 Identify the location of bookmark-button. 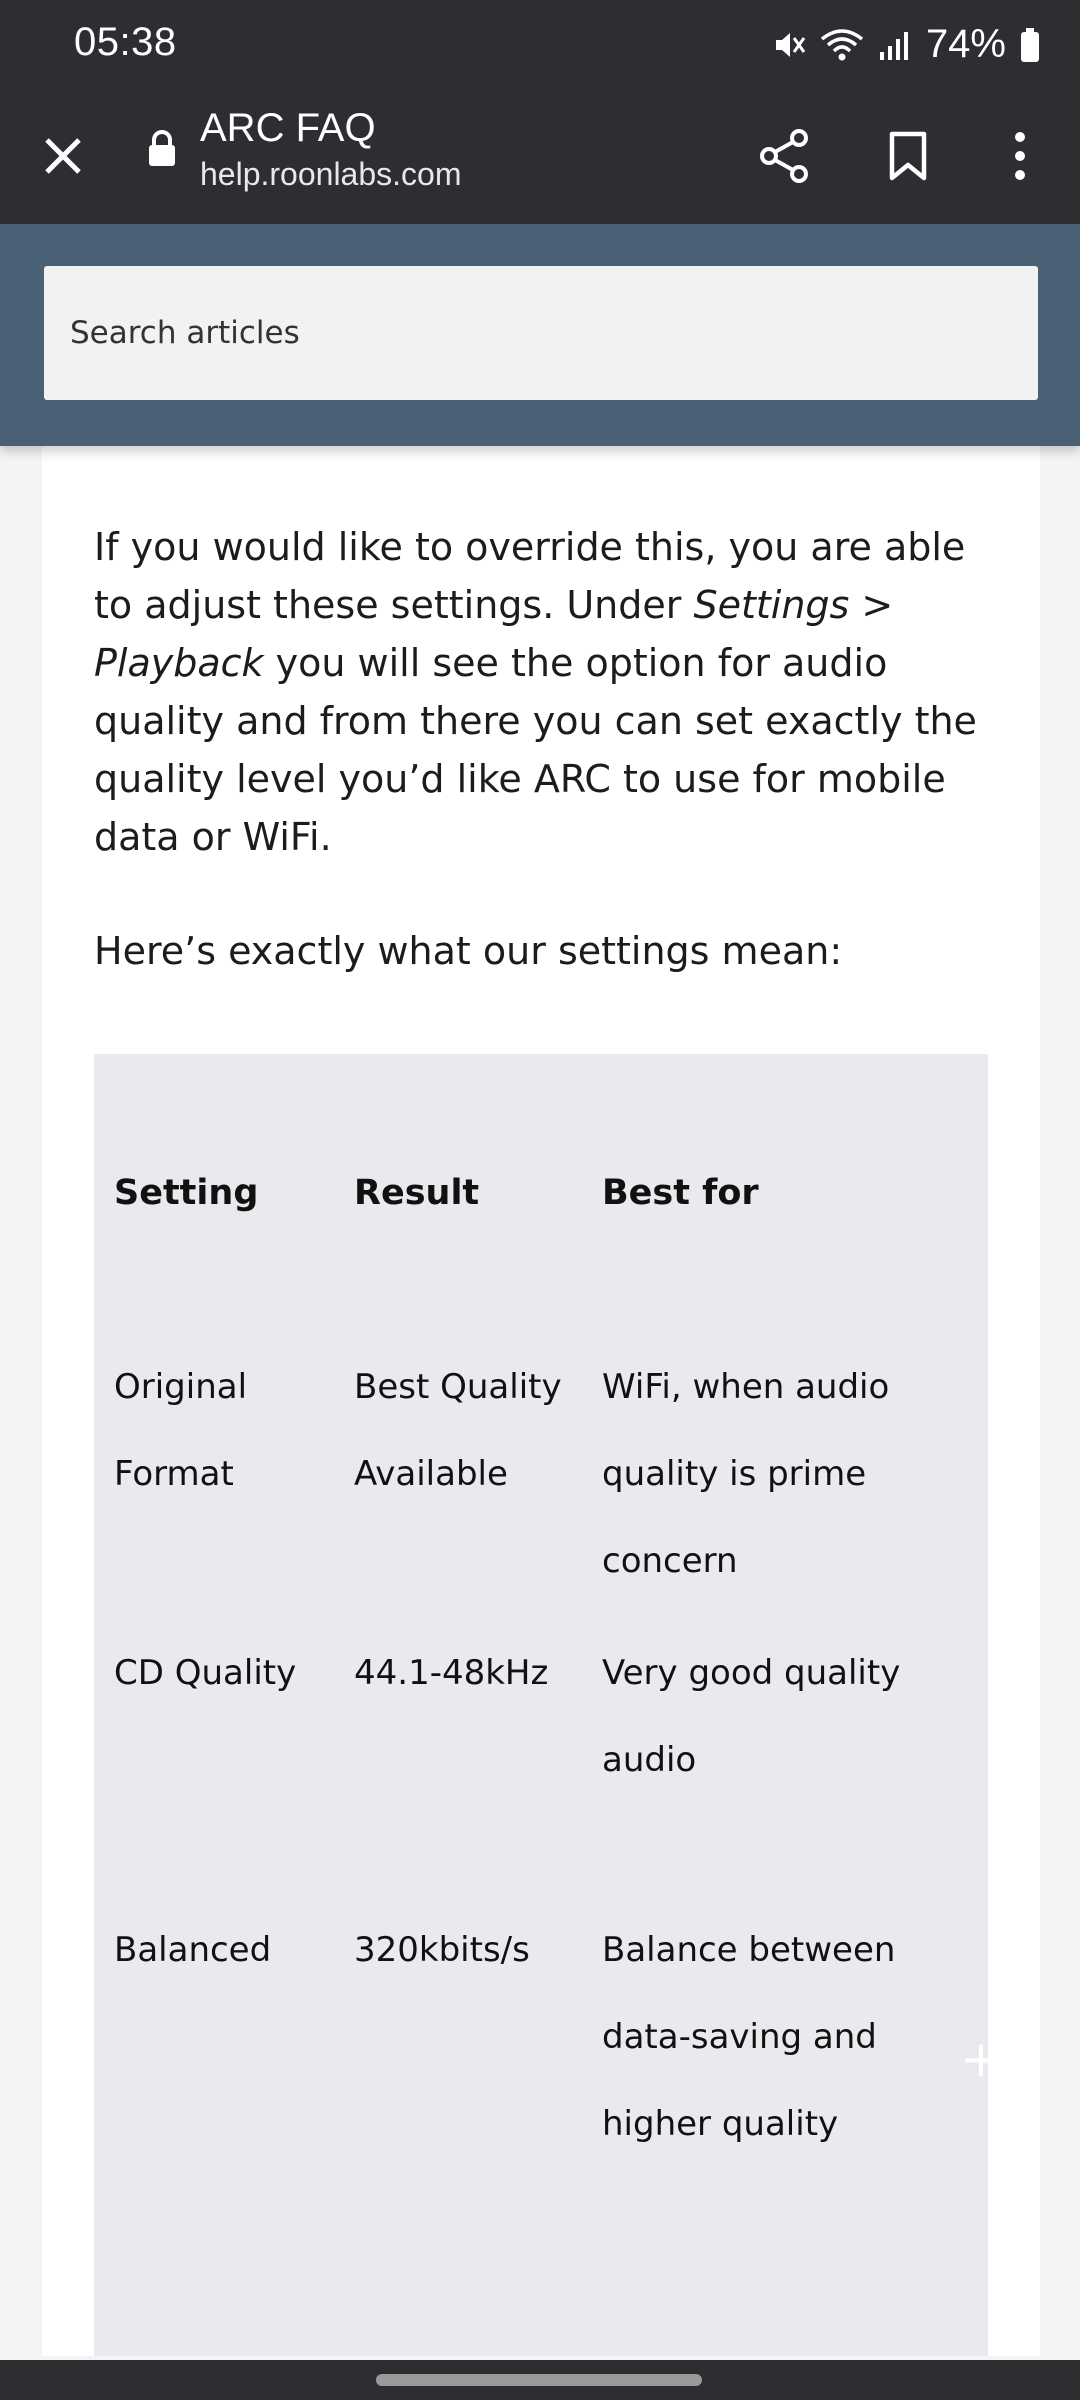
(908, 158).